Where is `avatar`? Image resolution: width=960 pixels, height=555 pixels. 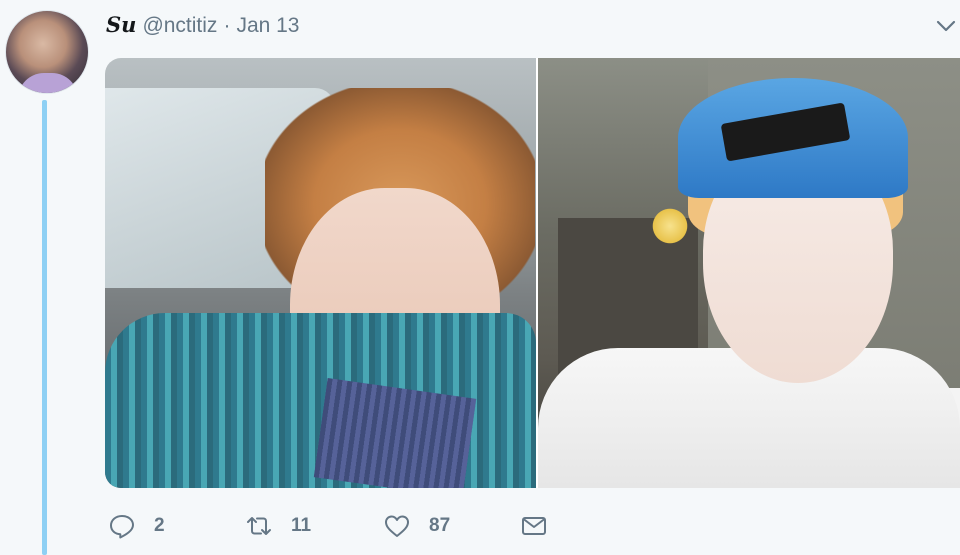 avatar is located at coordinates (47, 52).